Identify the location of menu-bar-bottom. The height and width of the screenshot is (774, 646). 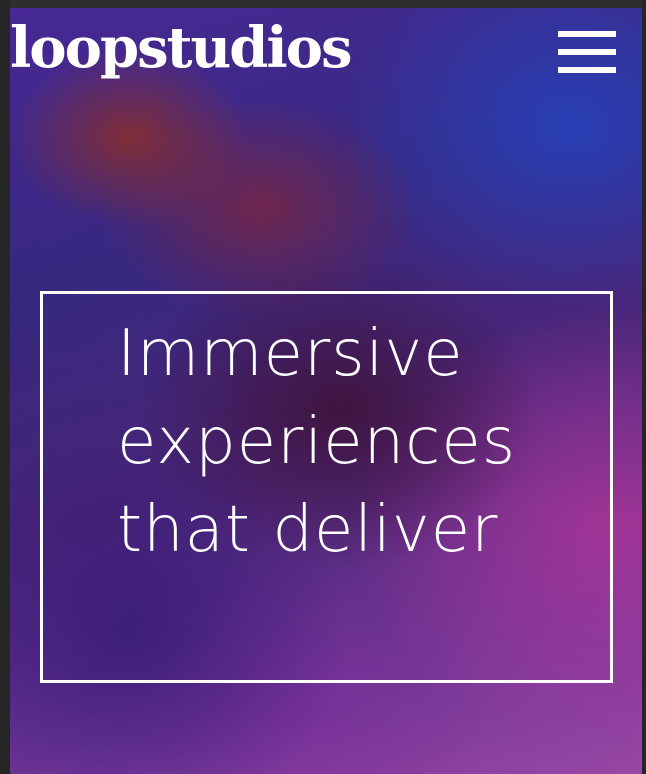
(587, 70).